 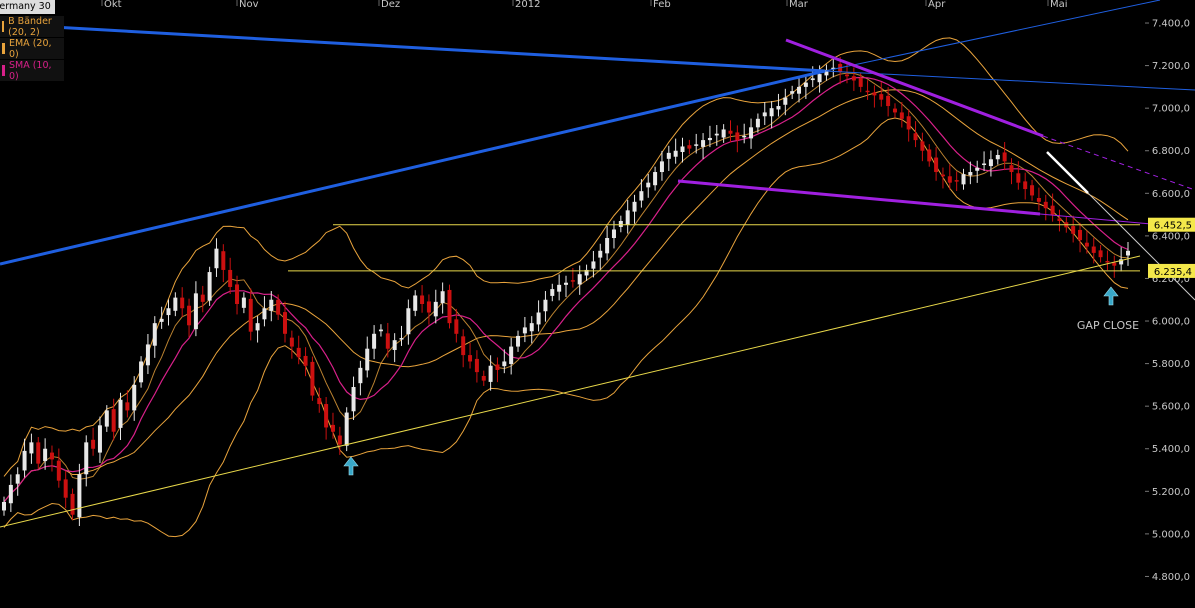 I want to click on y-tick-label: 5.400,0, so click(x=1171, y=449).